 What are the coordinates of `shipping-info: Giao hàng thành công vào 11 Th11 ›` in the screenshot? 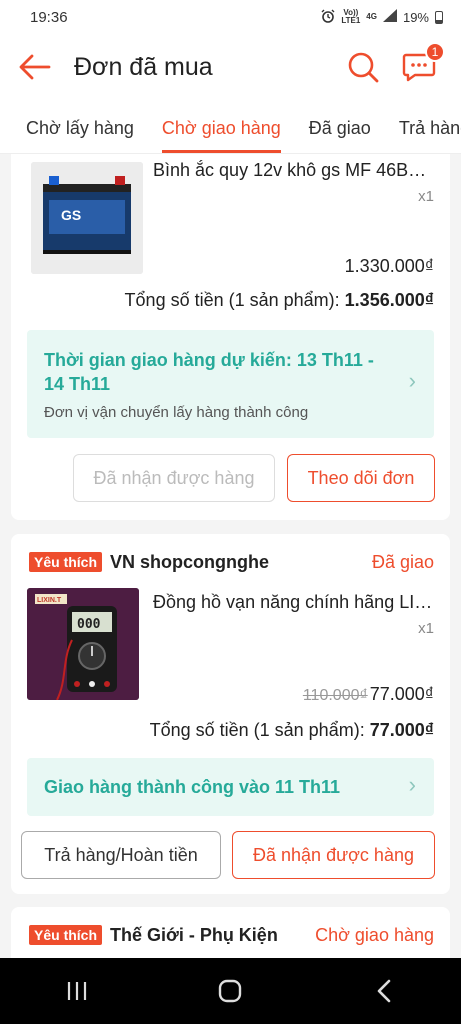 It's located at (230, 787).